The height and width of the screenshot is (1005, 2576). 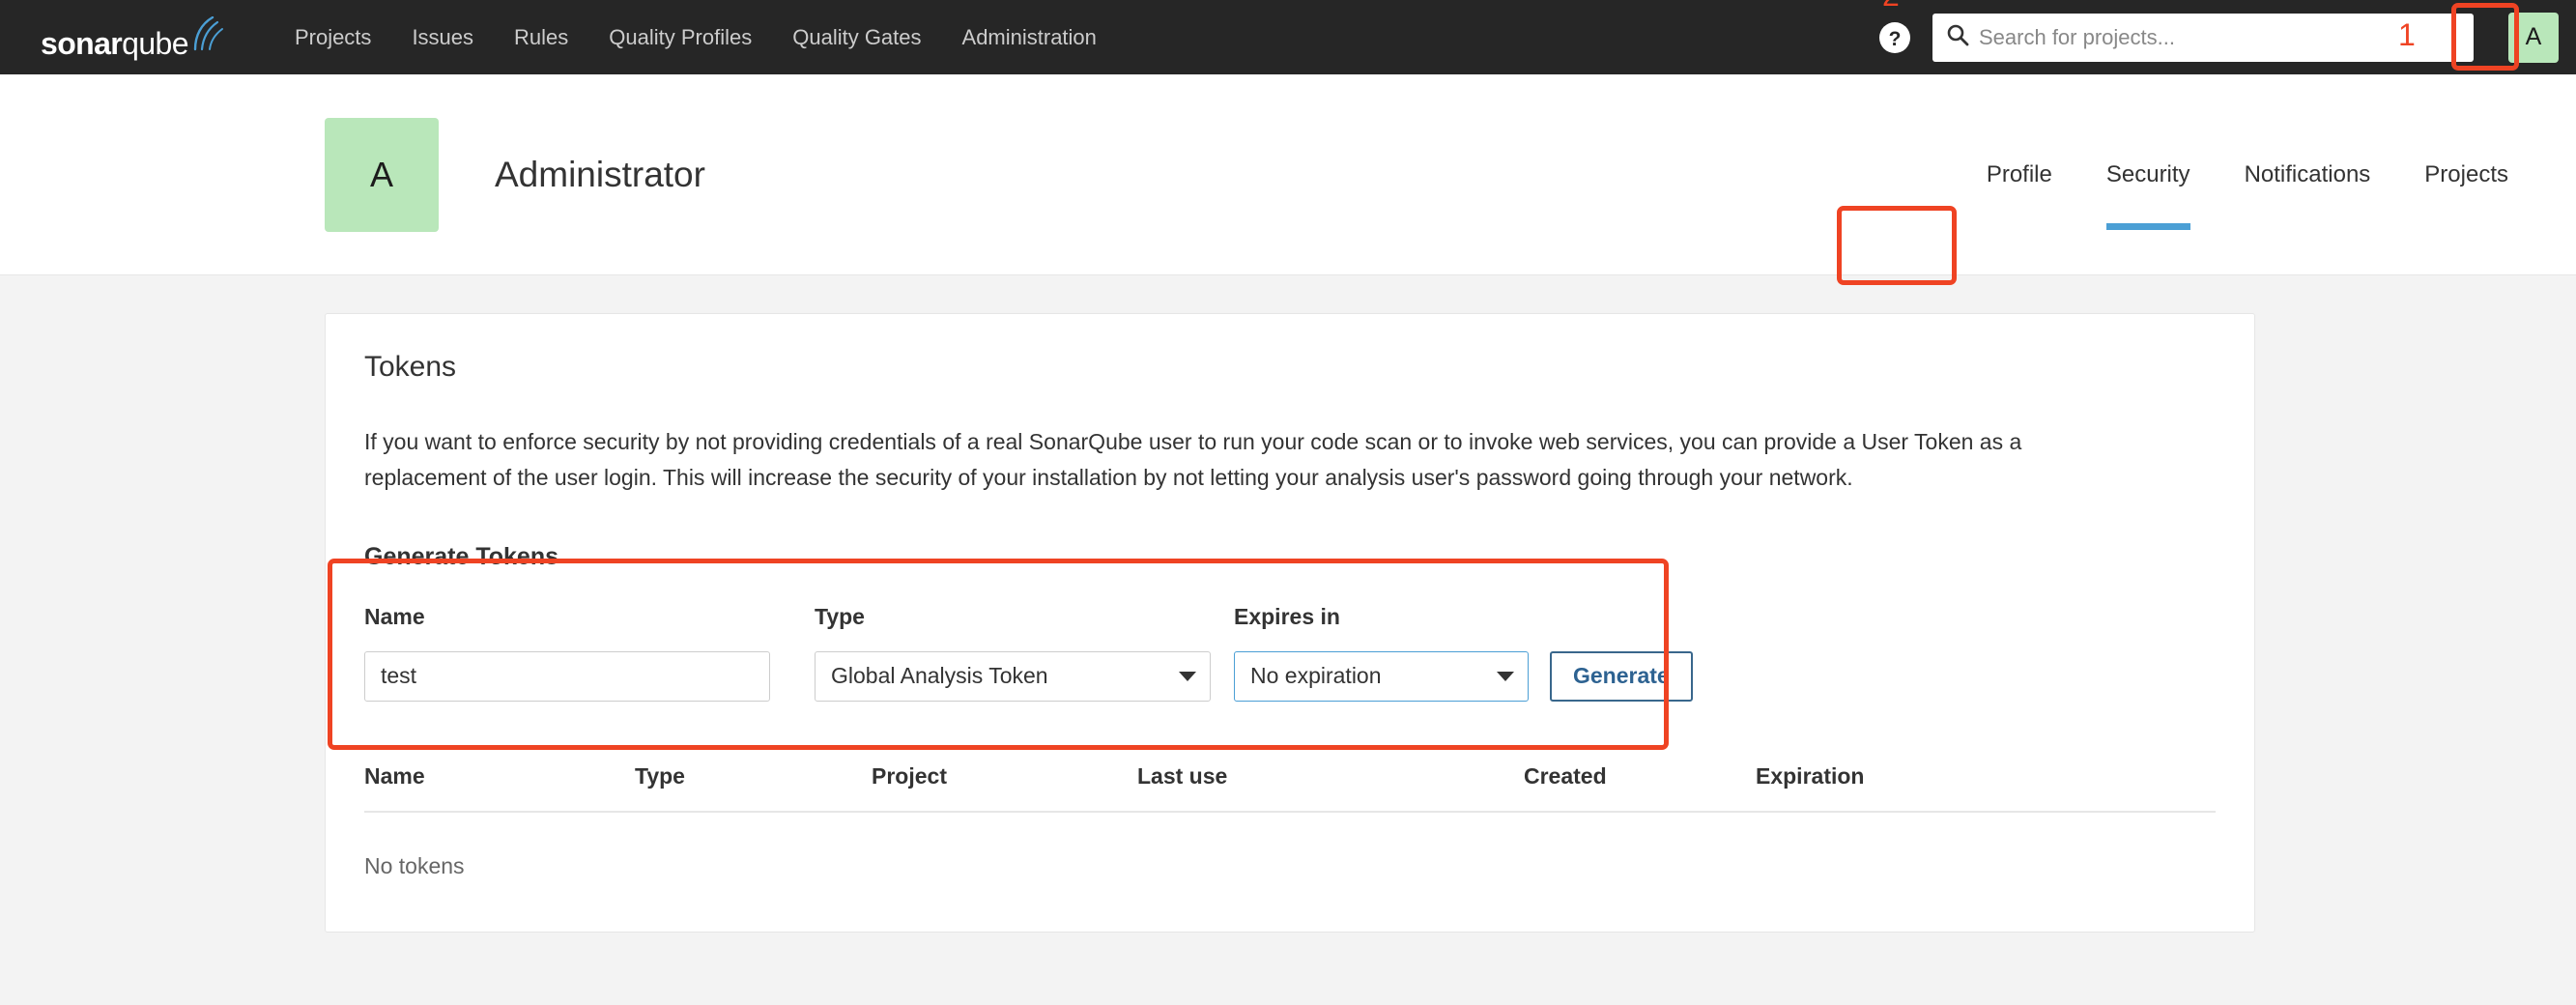 What do you see at coordinates (1958, 37) in the screenshot?
I see `search-icon` at bounding box center [1958, 37].